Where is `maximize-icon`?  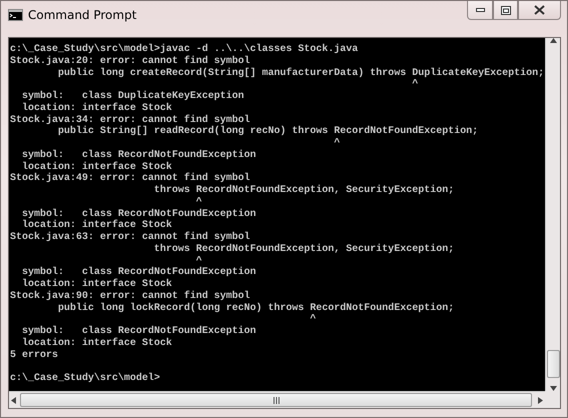
maximize-icon is located at coordinates (505, 10).